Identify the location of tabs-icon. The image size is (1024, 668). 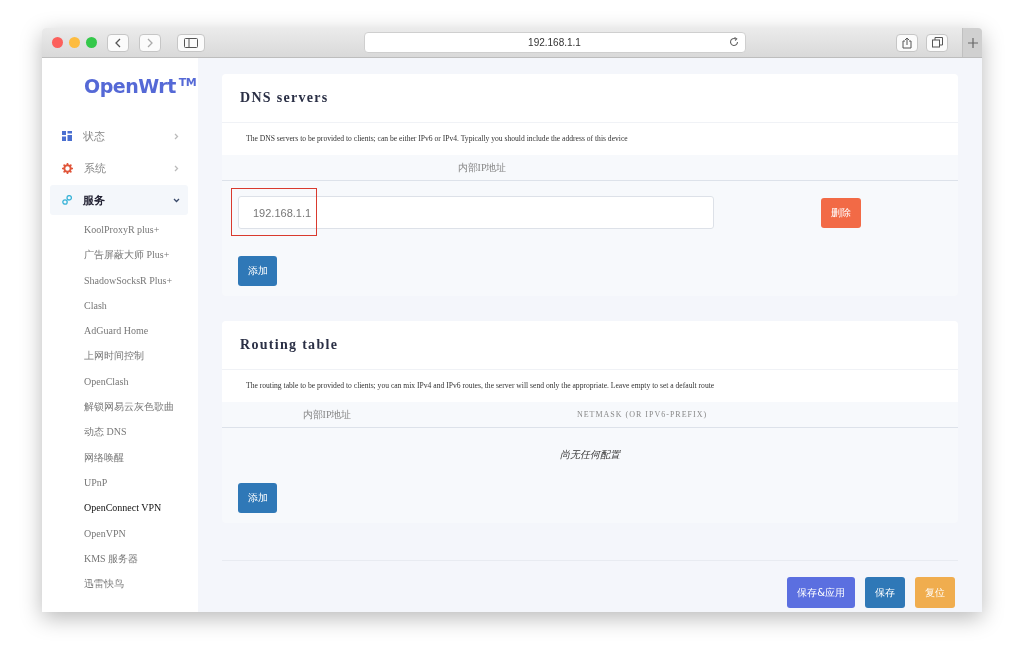
(937, 42).